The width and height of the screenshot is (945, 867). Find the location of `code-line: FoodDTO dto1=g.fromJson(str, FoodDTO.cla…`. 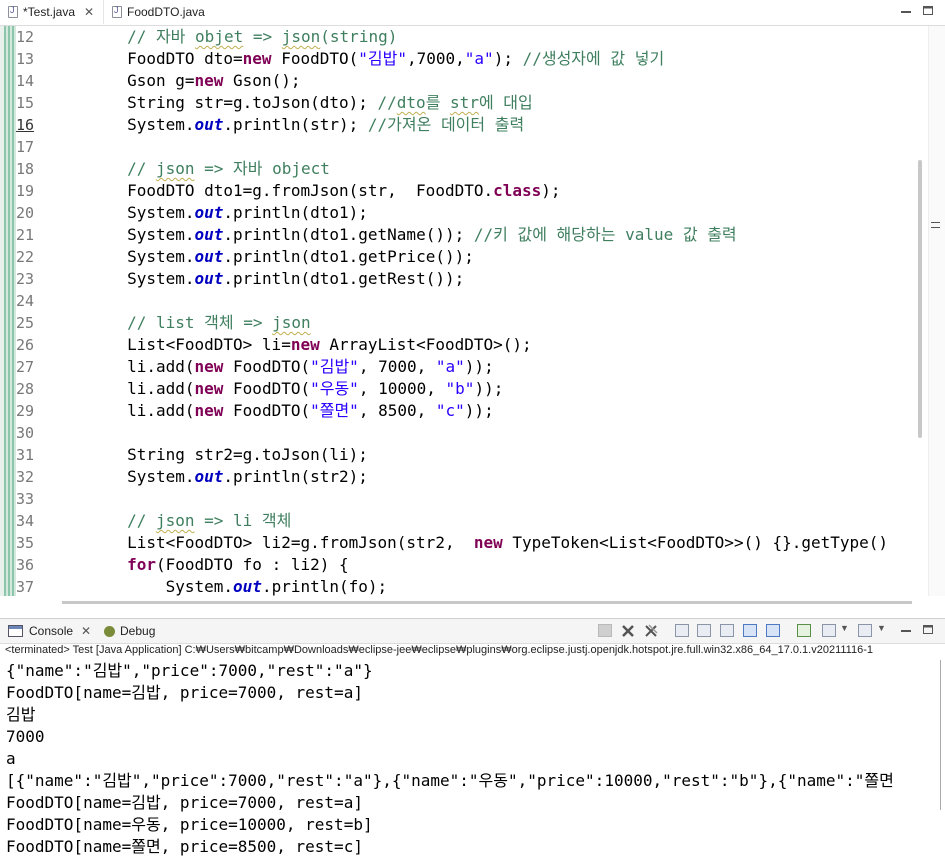

code-line: FoodDTO dto1=g.fromJson(str, FoodDTO.cla… is located at coordinates (483, 191).